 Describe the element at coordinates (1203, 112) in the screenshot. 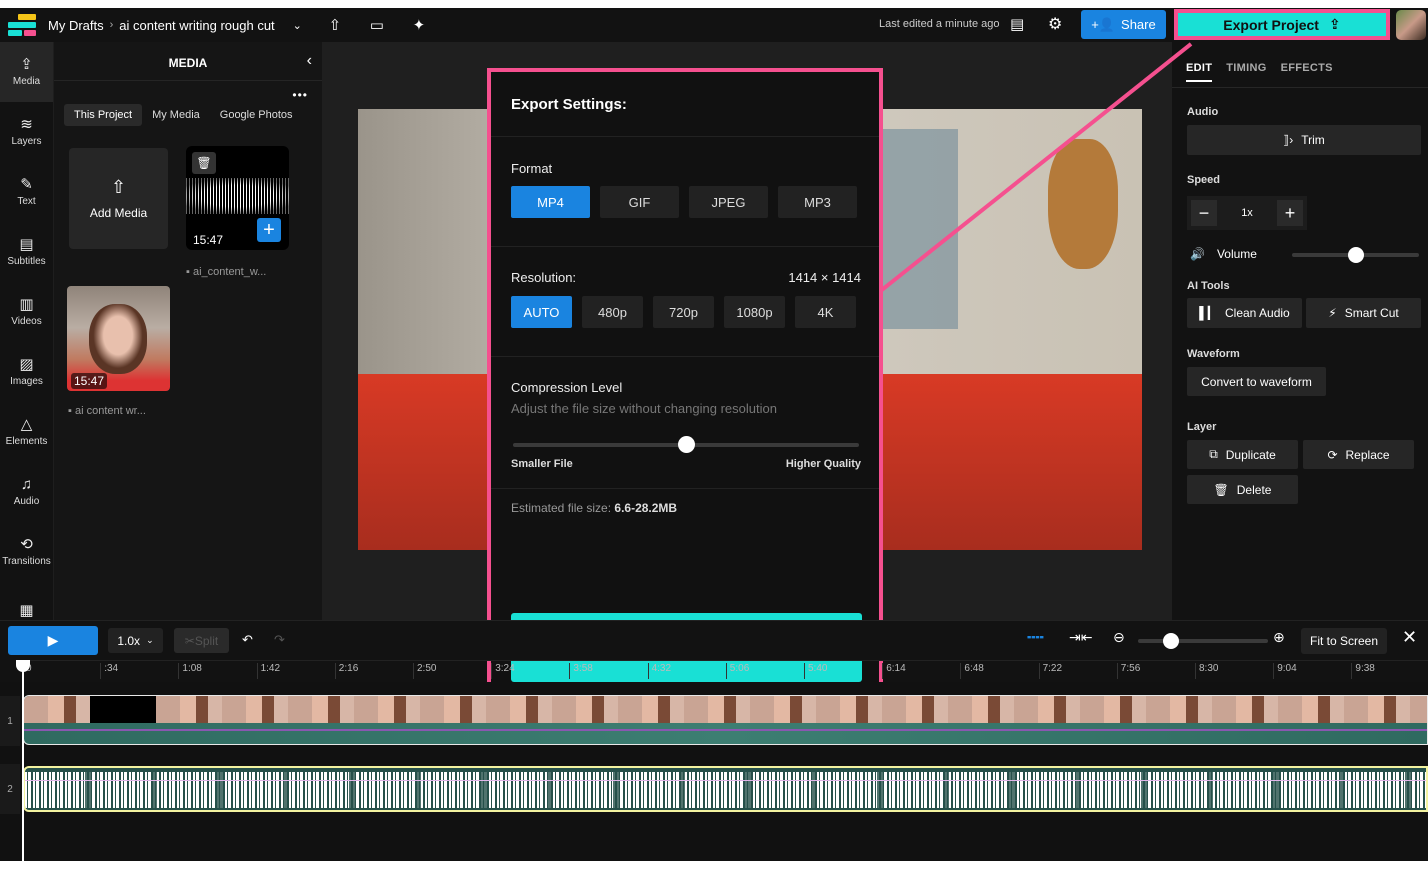

I see `audio-section-label: Audio` at that location.